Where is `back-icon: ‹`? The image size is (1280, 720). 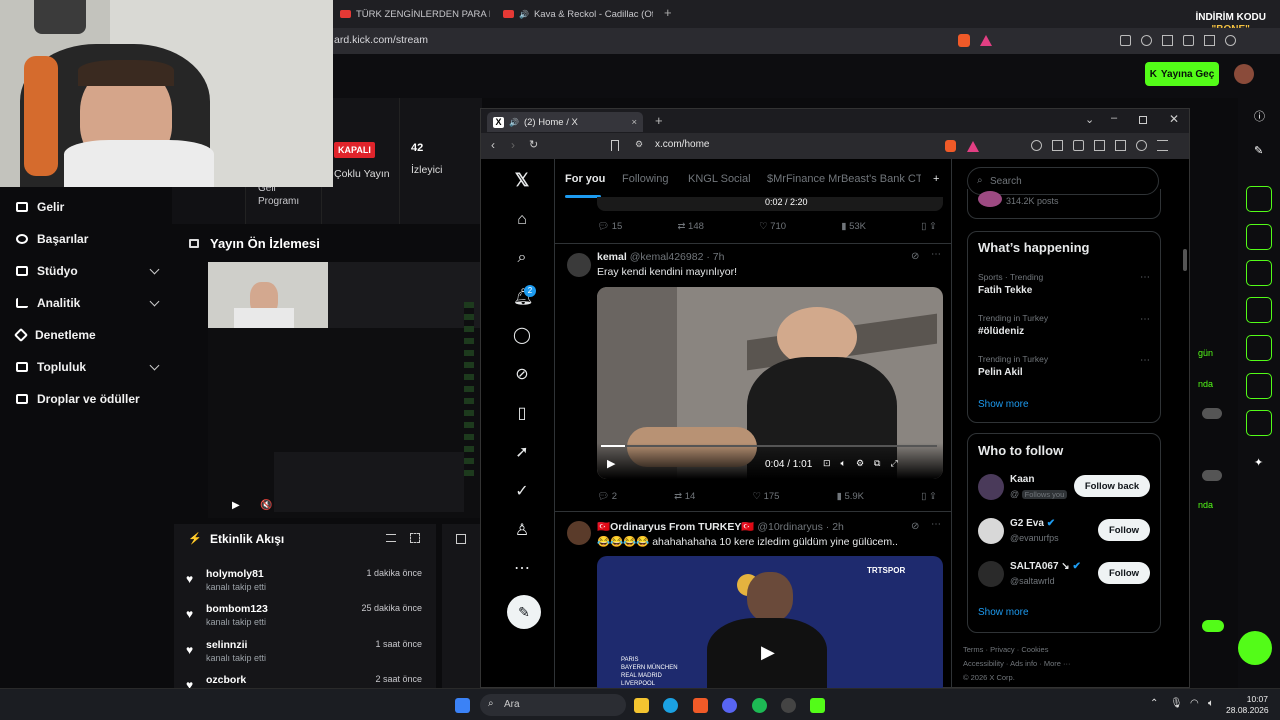 back-icon: ‹ is located at coordinates (493, 145).